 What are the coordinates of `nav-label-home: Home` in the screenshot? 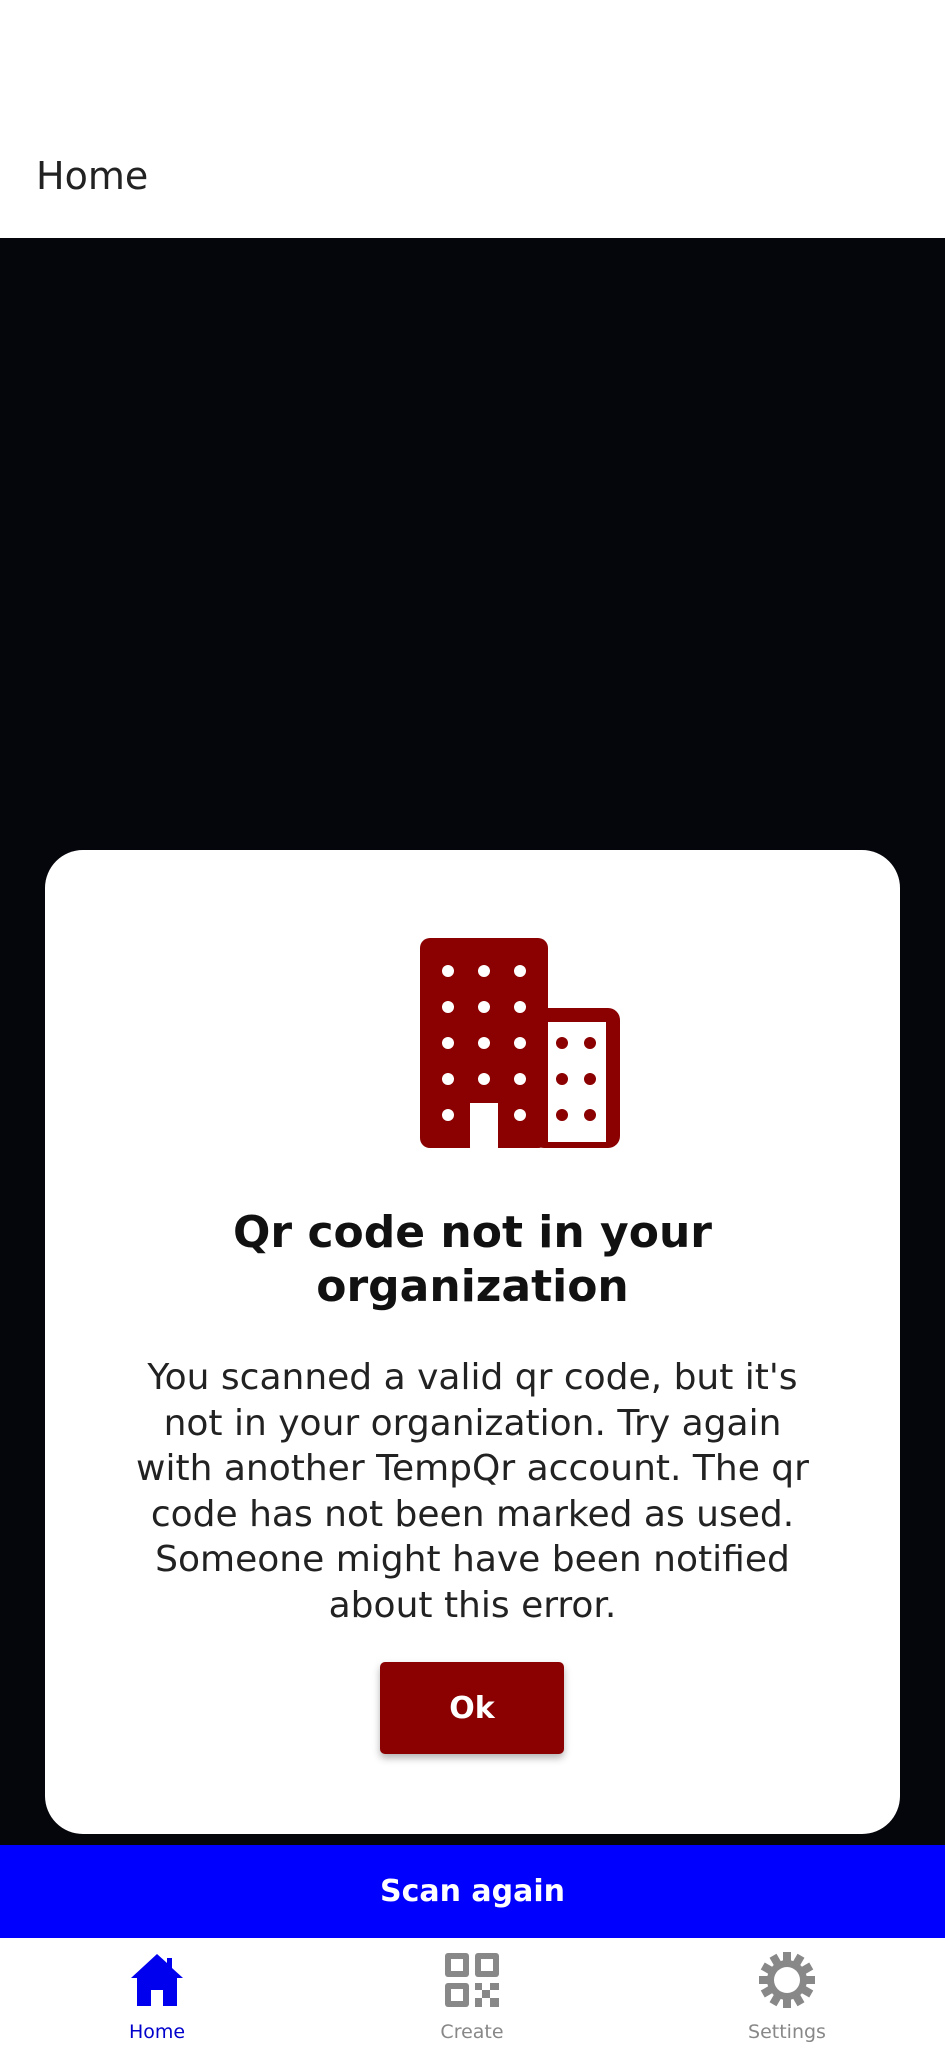 It's located at (157, 2032).